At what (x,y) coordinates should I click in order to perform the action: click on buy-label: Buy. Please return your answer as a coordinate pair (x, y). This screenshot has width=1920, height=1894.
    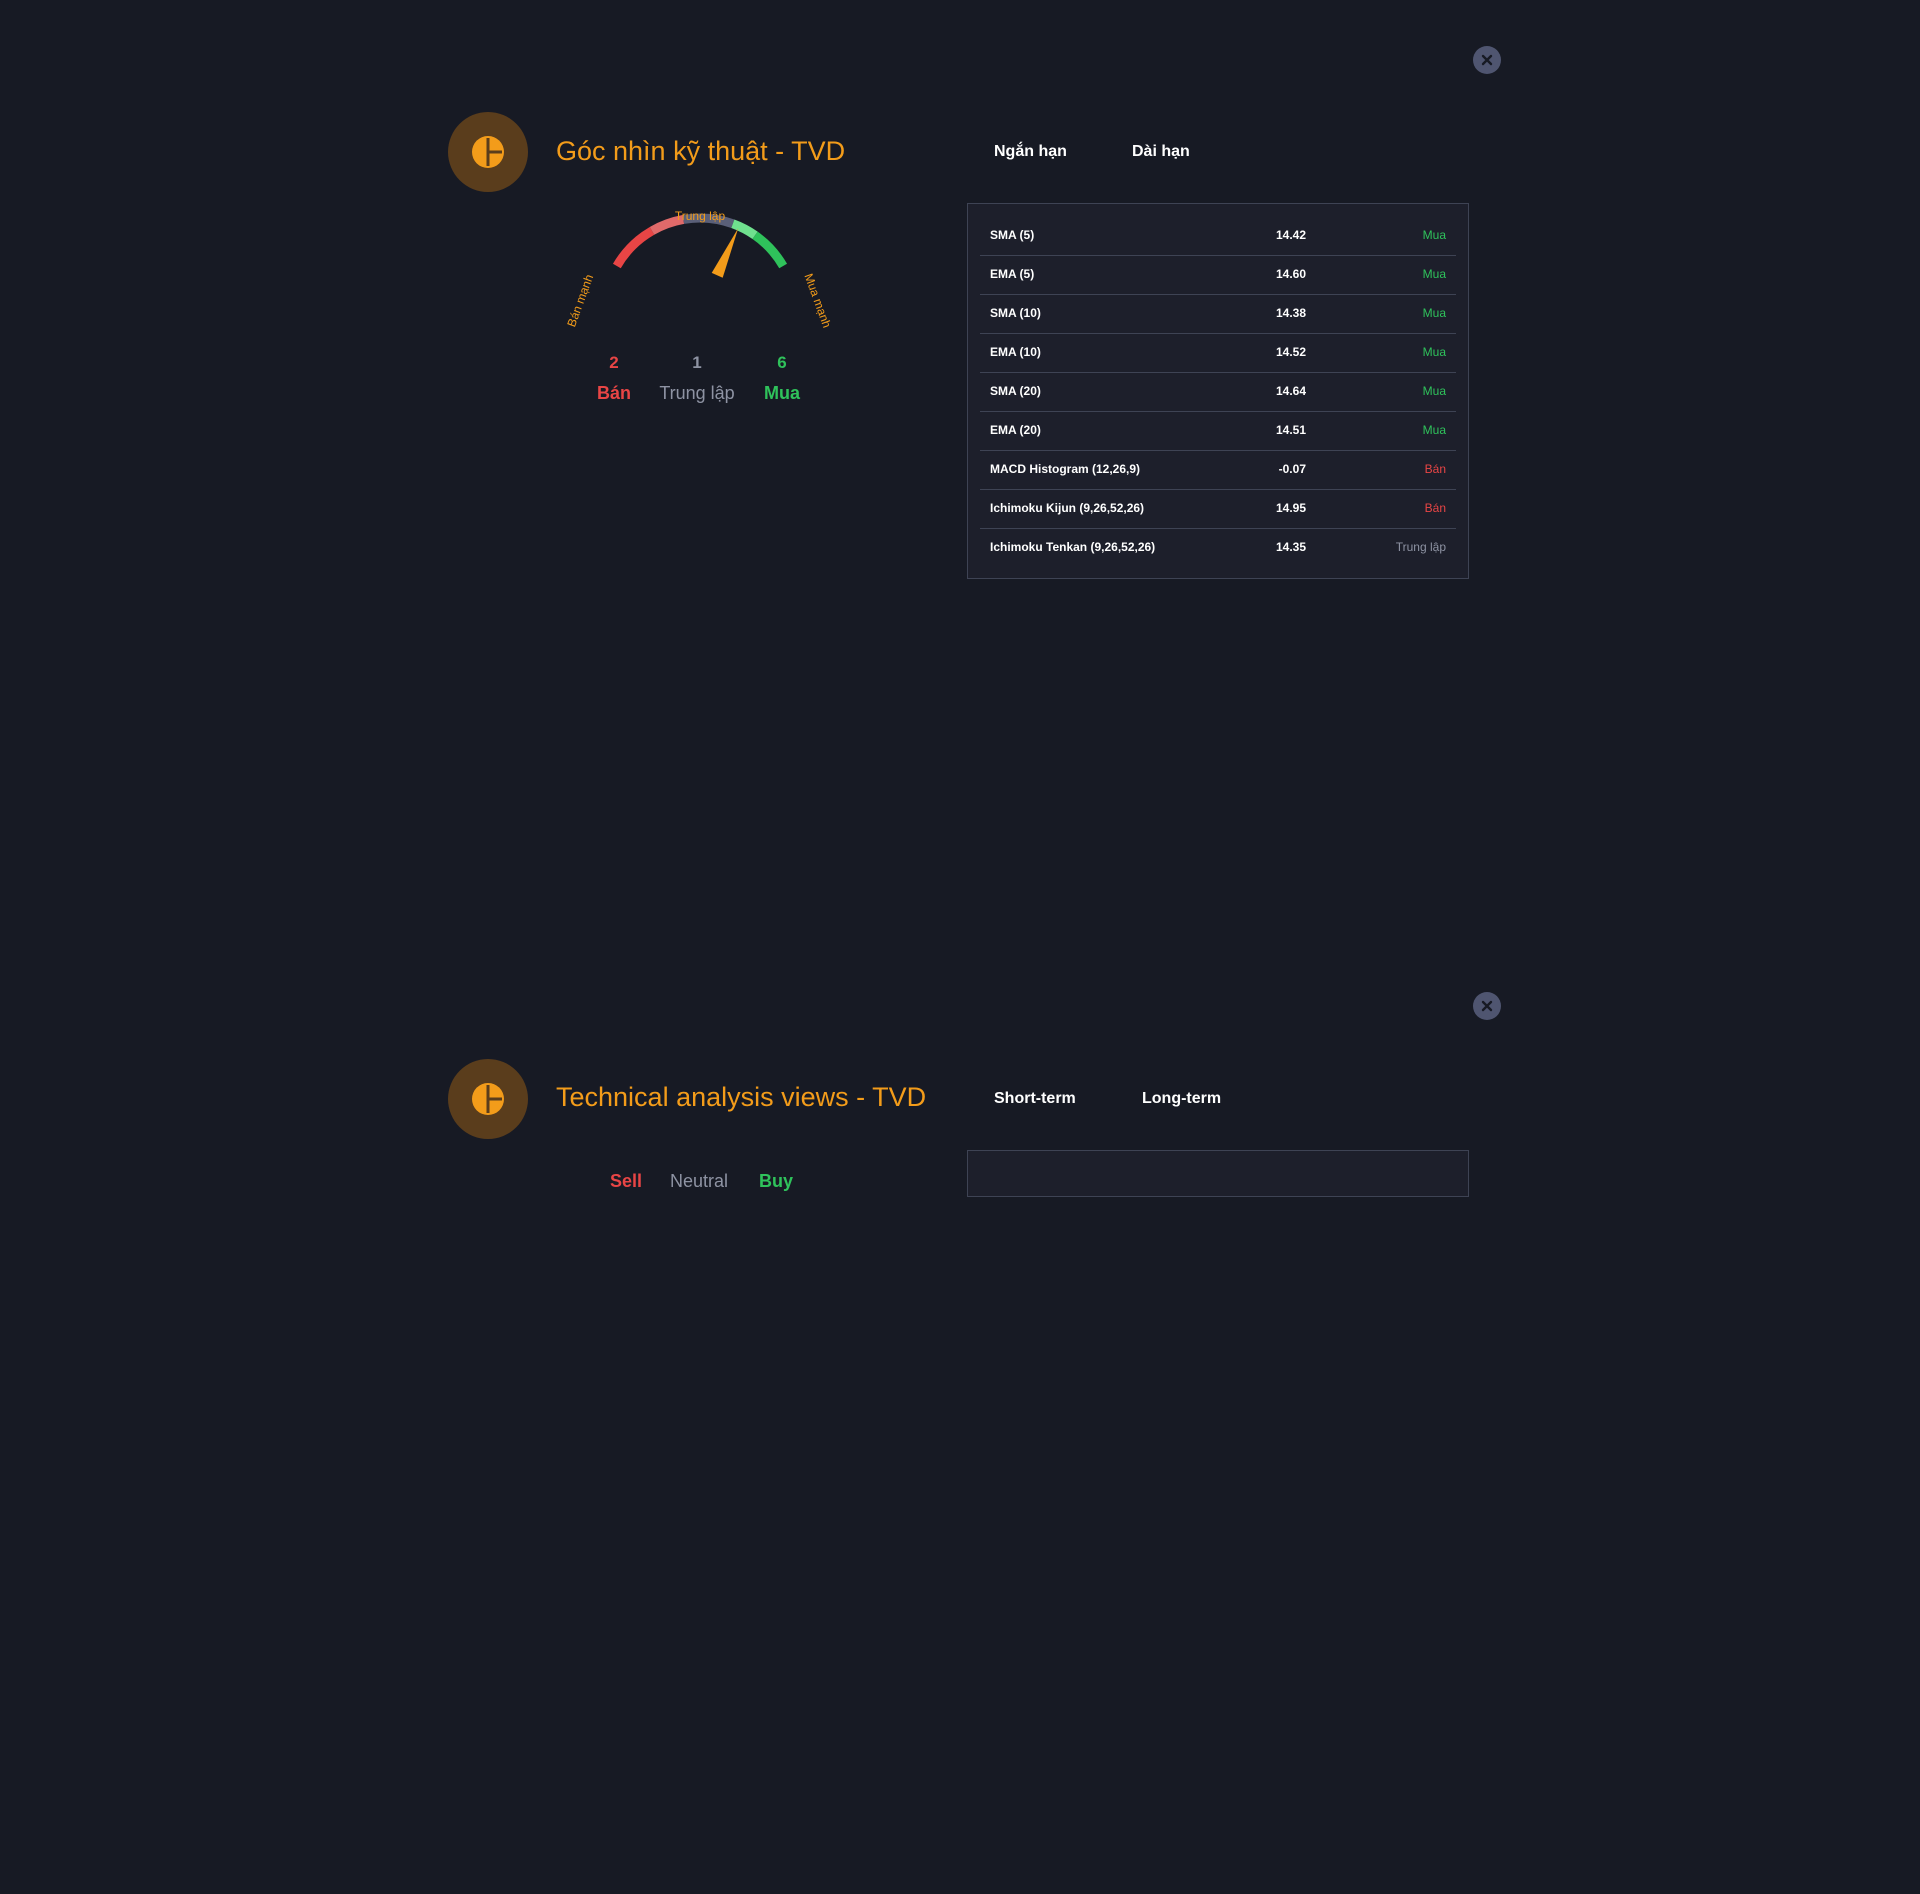
    Looking at the image, I should click on (776, 1181).